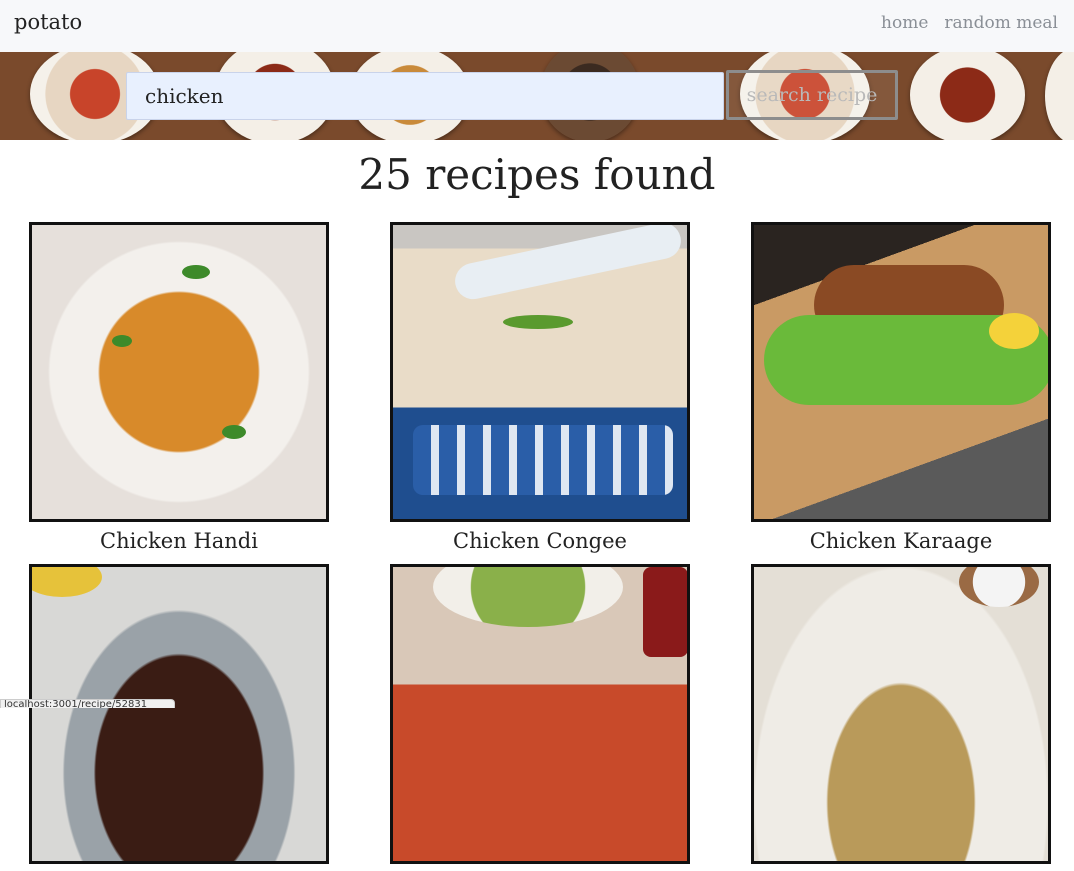  I want to click on recipe-title: Chicken Karaage, so click(901, 541).